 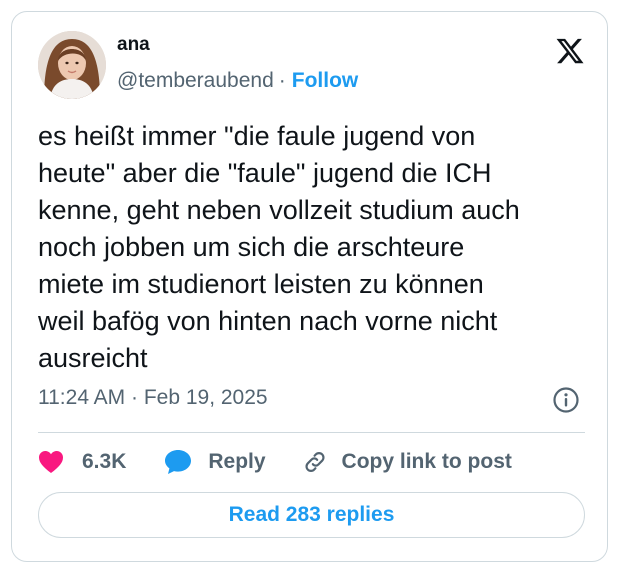 What do you see at coordinates (195, 80) in the screenshot?
I see `author-handle: @temberaubend` at bounding box center [195, 80].